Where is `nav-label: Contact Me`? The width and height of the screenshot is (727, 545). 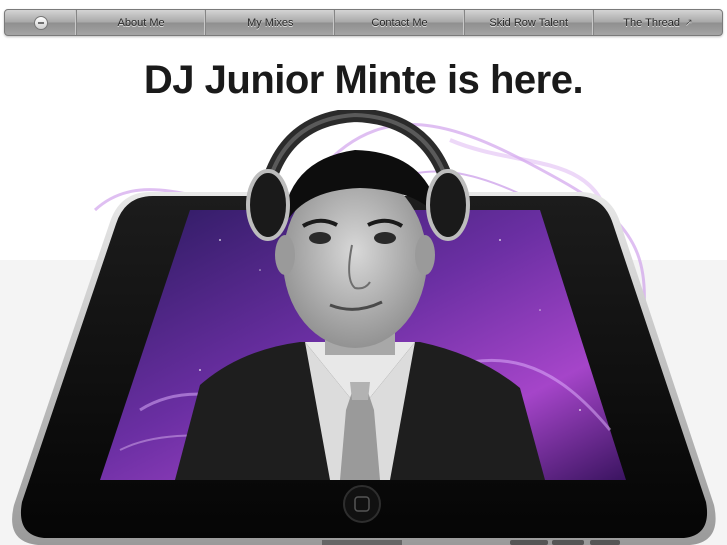 nav-label: Contact Me is located at coordinates (399, 22).